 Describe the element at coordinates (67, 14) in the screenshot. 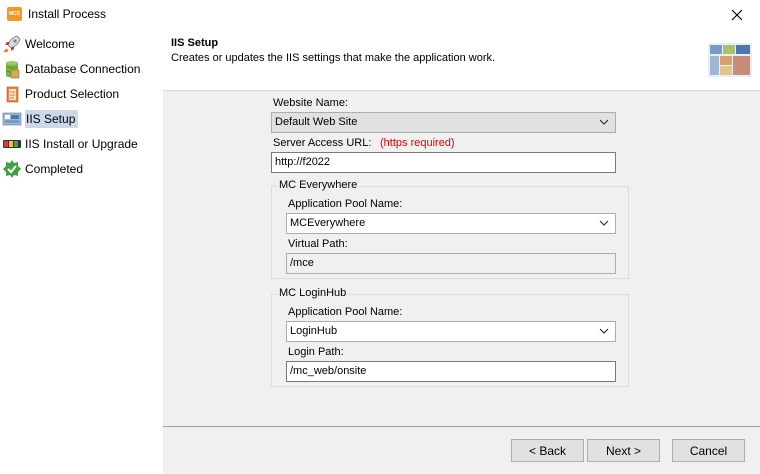

I see `window-title: Install Process` at that location.